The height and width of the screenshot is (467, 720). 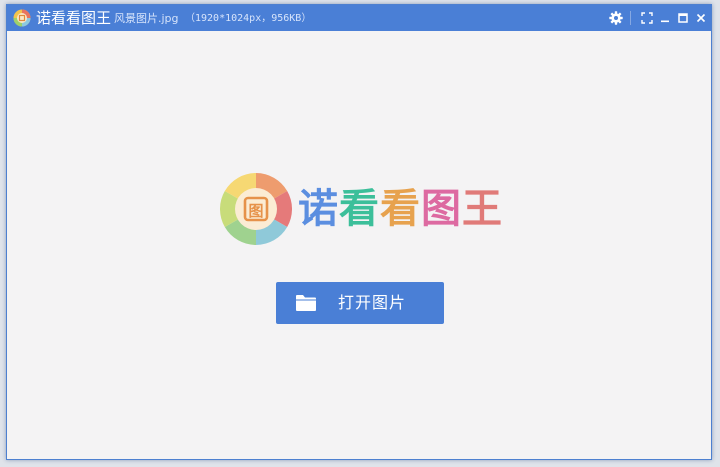 What do you see at coordinates (306, 303) in the screenshot?
I see `folder-icon` at bounding box center [306, 303].